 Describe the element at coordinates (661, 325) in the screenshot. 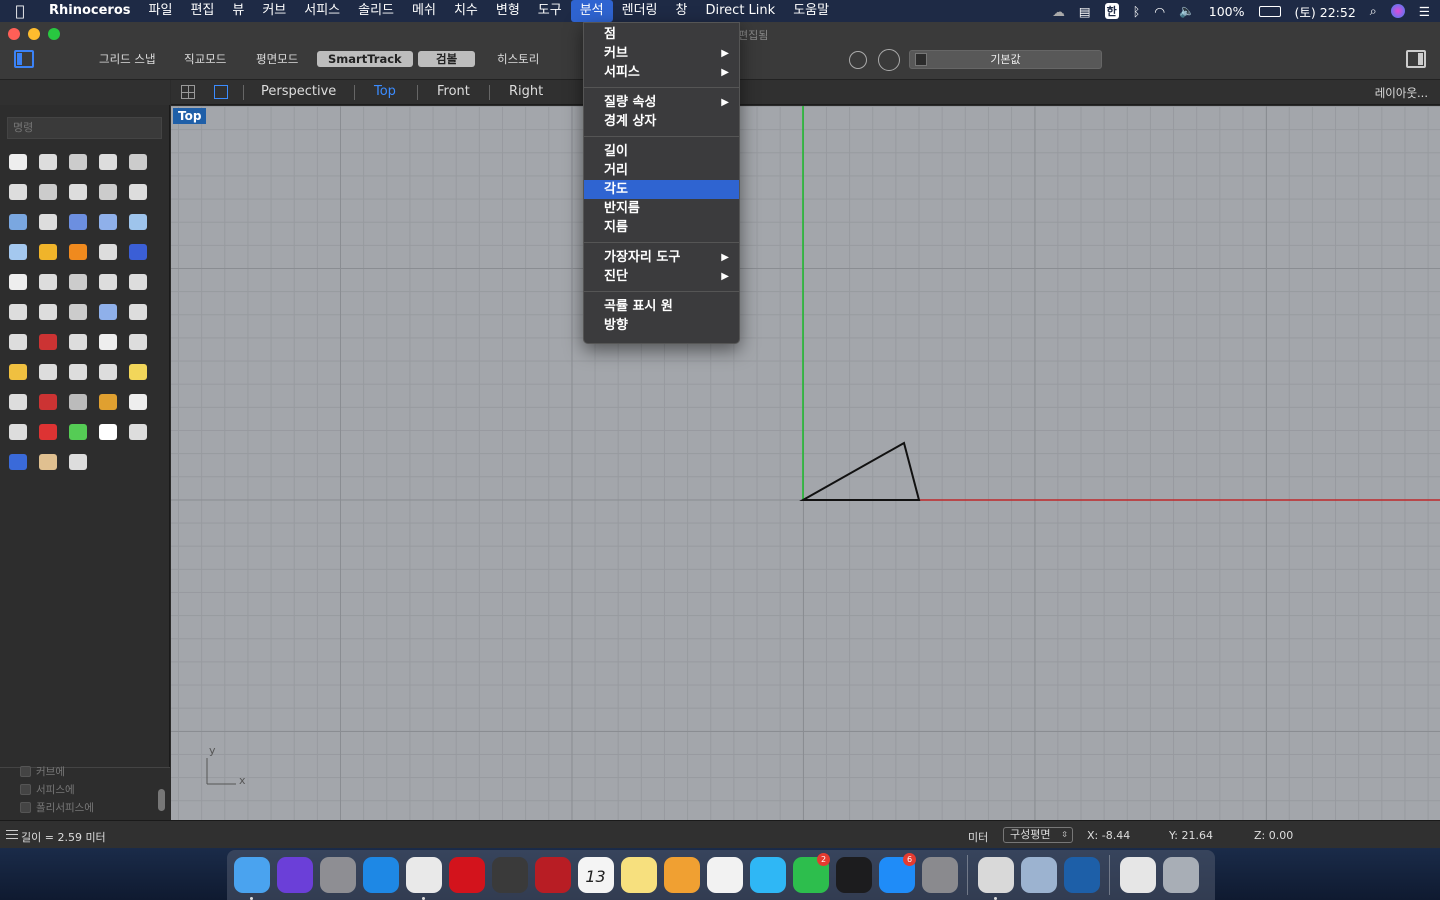

I see `analyze-menu-item: 방향` at that location.